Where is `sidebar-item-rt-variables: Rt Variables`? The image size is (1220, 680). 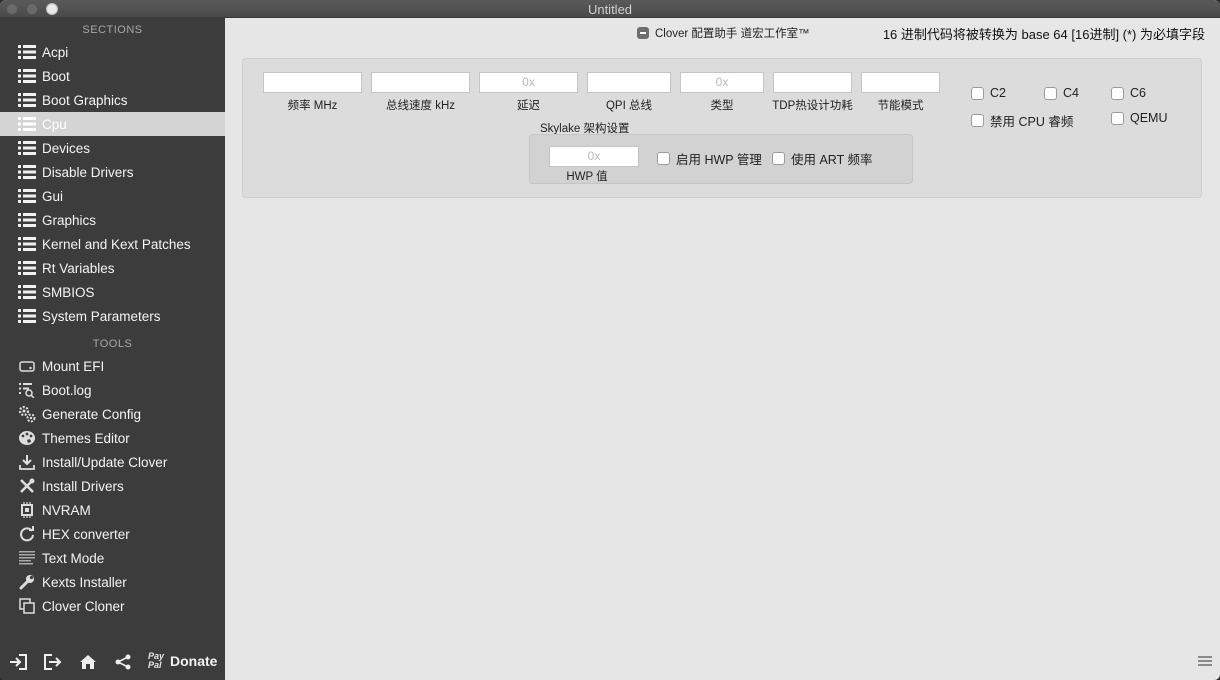 sidebar-item-rt-variables: Rt Variables is located at coordinates (112, 268).